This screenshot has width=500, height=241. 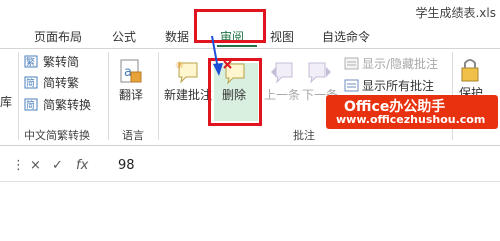 I want to click on watermark-banner: Office办公助手 www.officezhushou.com, so click(x=412, y=112).